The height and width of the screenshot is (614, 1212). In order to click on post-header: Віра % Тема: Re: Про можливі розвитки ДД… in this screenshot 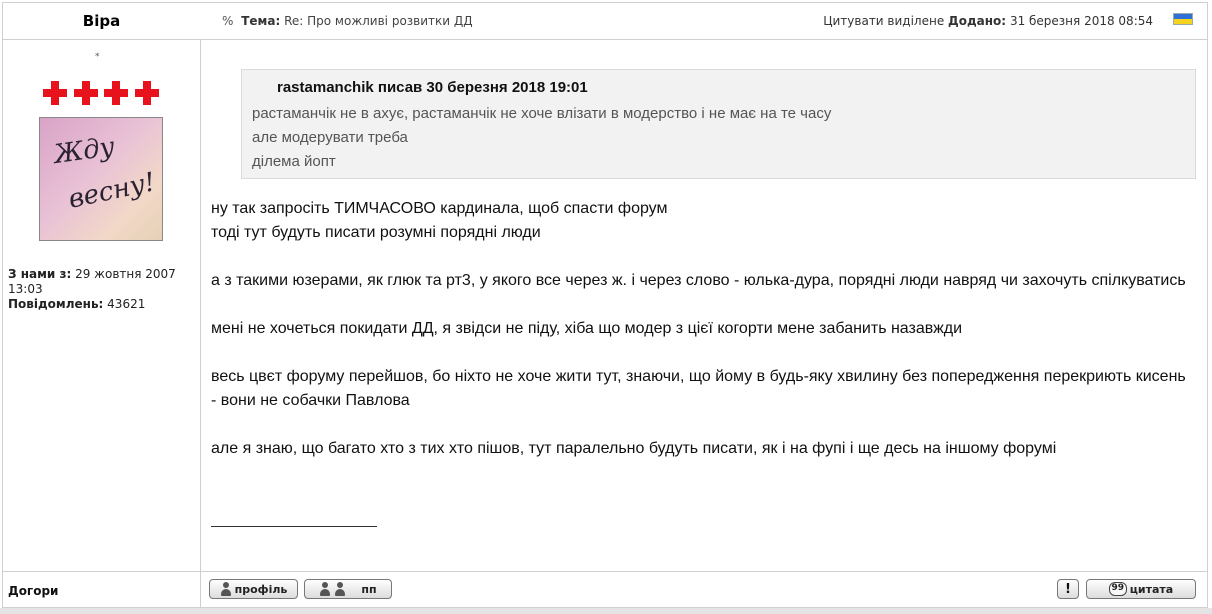, I will do `click(605, 21)`.